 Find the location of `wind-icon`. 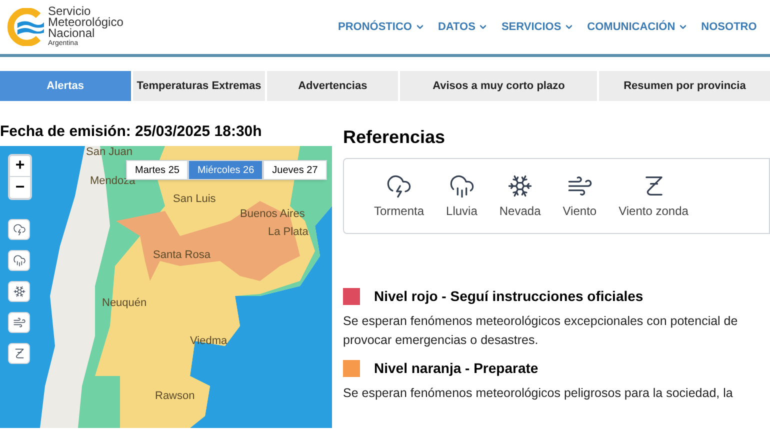

wind-icon is located at coordinates (19, 322).